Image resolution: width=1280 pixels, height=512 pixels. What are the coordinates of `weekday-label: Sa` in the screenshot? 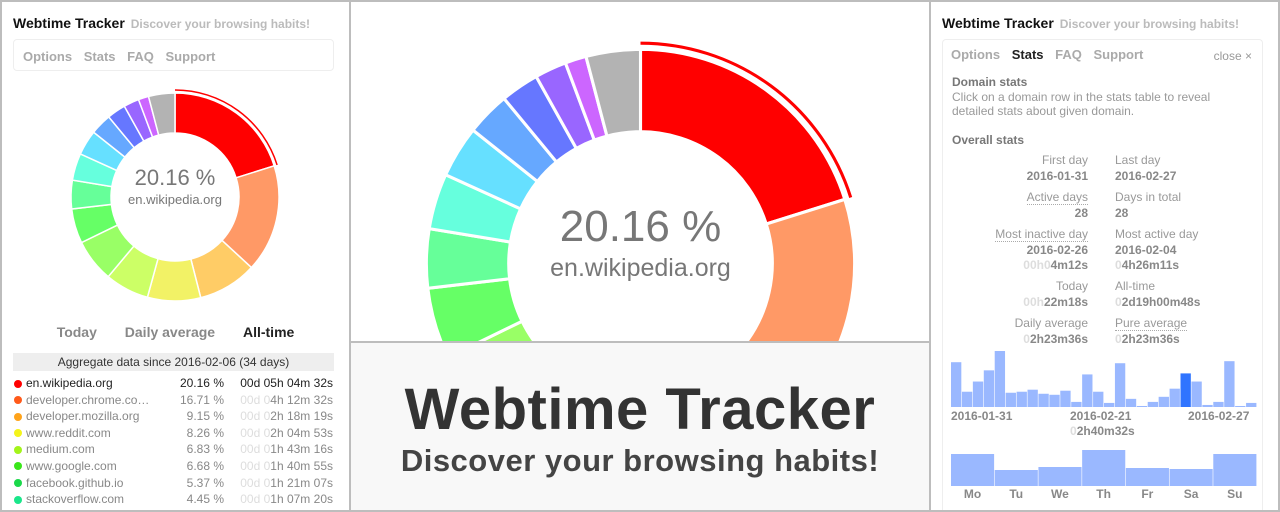 It's located at (1191, 494).